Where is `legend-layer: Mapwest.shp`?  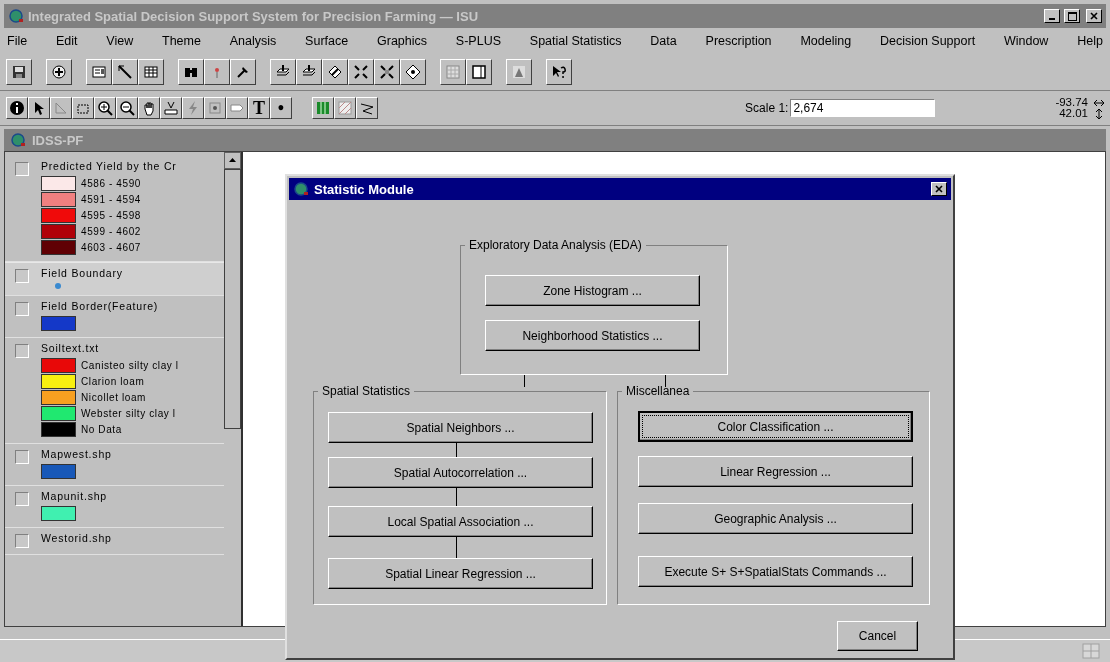
legend-layer: Mapwest.shp is located at coordinates (114, 465).